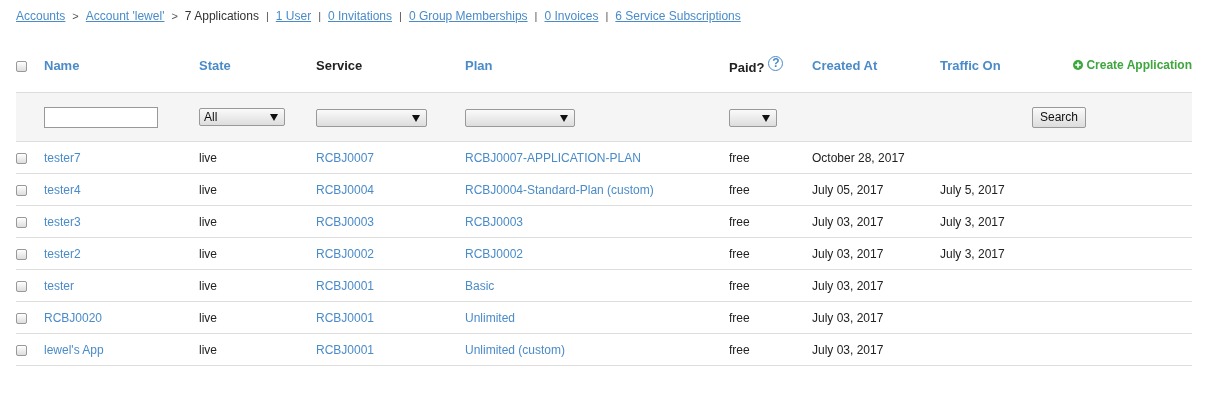 This screenshot has width=1216, height=418. What do you see at coordinates (1059, 117) in the screenshot?
I see `search-button: Search` at bounding box center [1059, 117].